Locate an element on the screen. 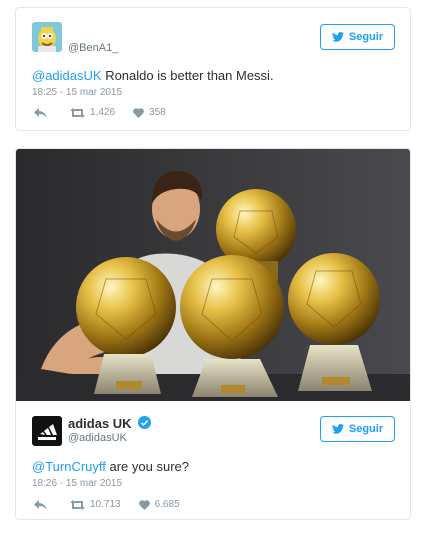 The height and width of the screenshot is (537, 425). mention-link: @TurnCruyff is located at coordinates (69, 466).